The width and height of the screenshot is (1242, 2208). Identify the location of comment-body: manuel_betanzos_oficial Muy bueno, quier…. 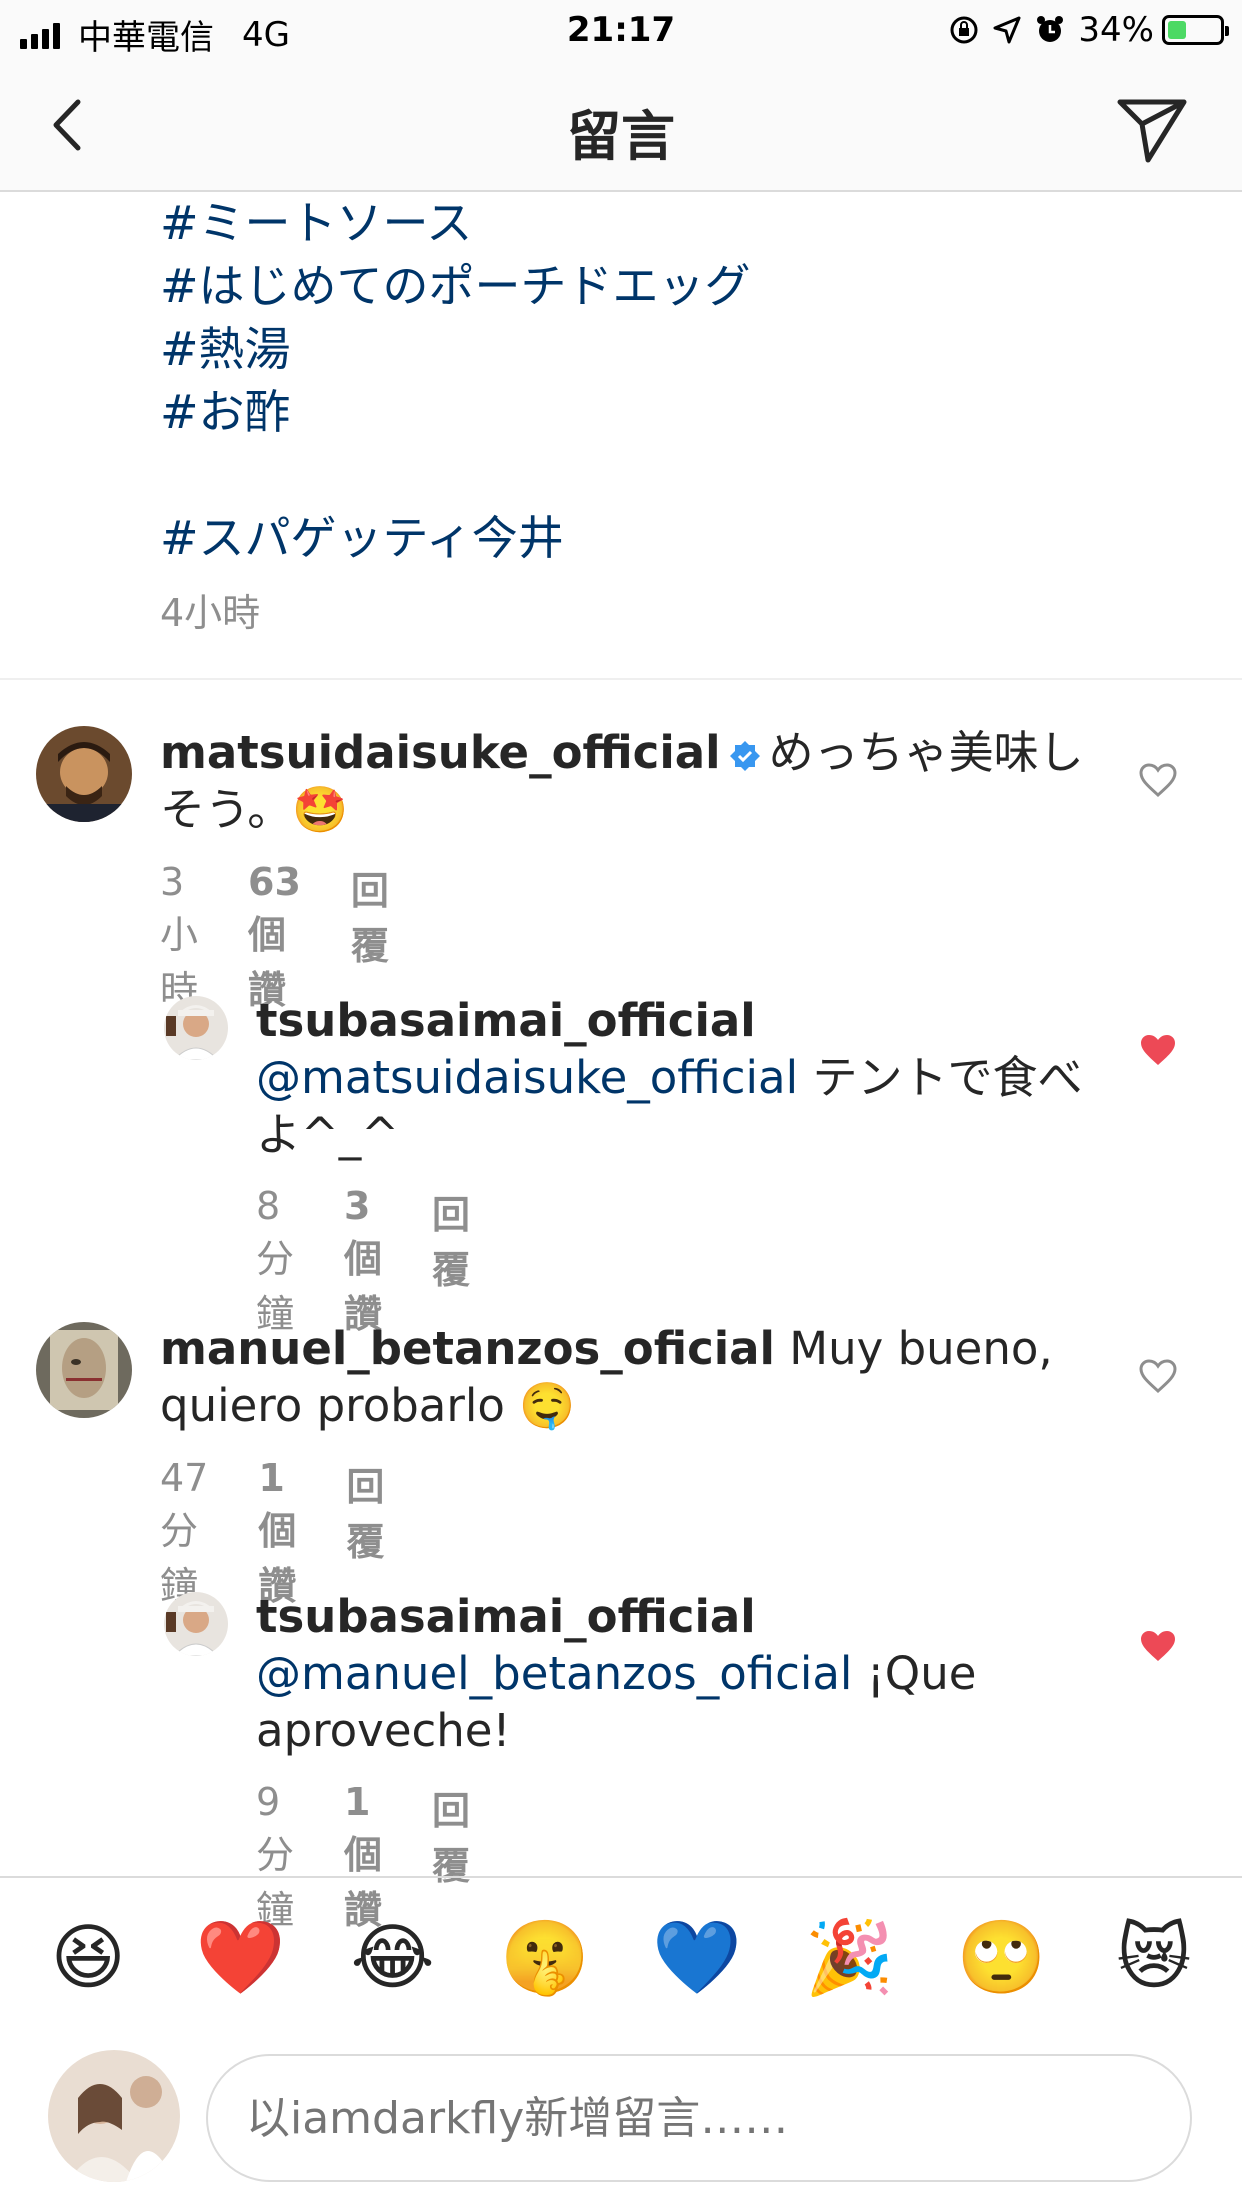
(625, 1377).